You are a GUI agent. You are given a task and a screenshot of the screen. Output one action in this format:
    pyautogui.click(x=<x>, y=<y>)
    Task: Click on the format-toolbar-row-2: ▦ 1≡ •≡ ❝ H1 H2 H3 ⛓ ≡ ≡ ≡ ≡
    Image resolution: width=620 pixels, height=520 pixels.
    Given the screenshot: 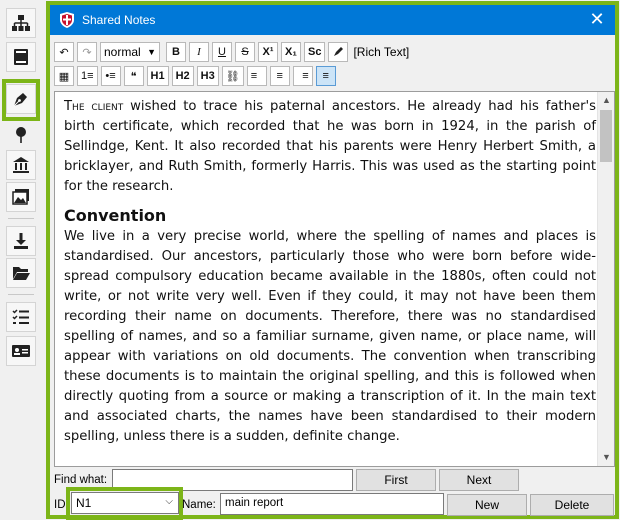 What is the action you would take?
    pyautogui.click(x=196, y=76)
    